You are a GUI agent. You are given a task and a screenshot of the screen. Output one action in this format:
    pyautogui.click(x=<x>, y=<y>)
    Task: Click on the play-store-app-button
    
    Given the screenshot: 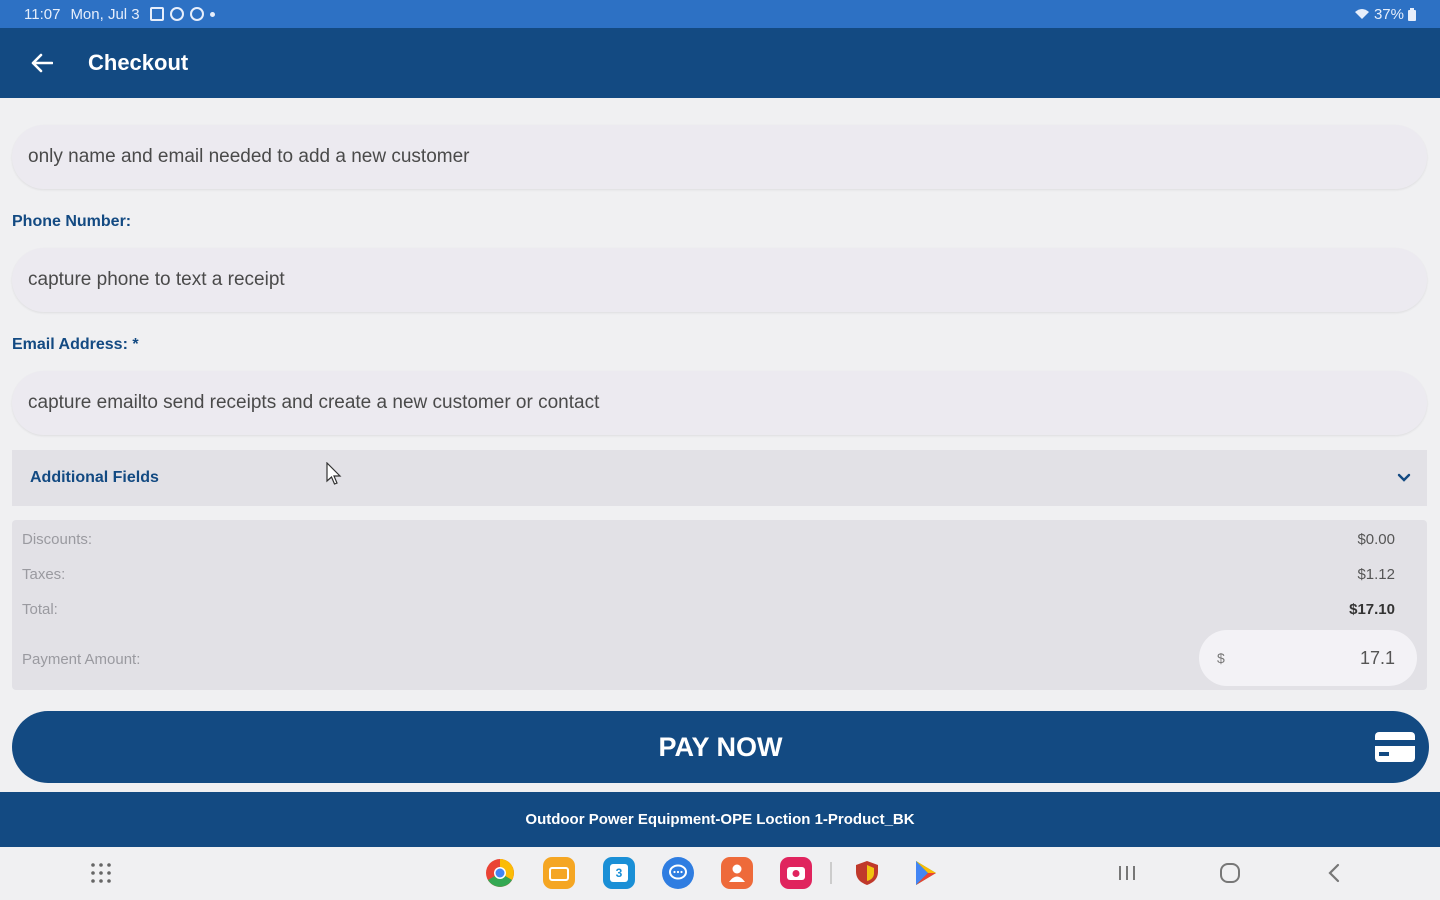 What is the action you would take?
    pyautogui.click(x=926, y=873)
    